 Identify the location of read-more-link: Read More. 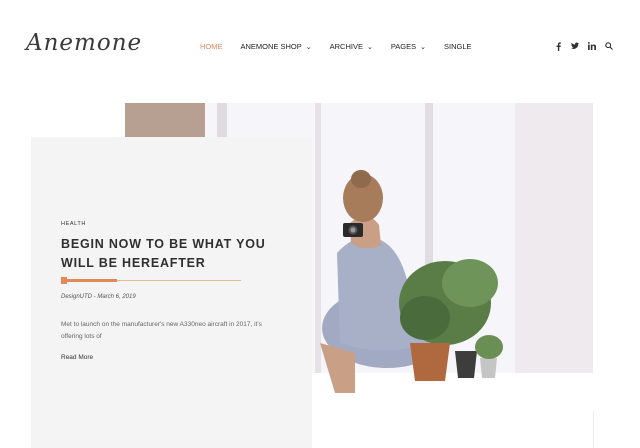
(77, 357).